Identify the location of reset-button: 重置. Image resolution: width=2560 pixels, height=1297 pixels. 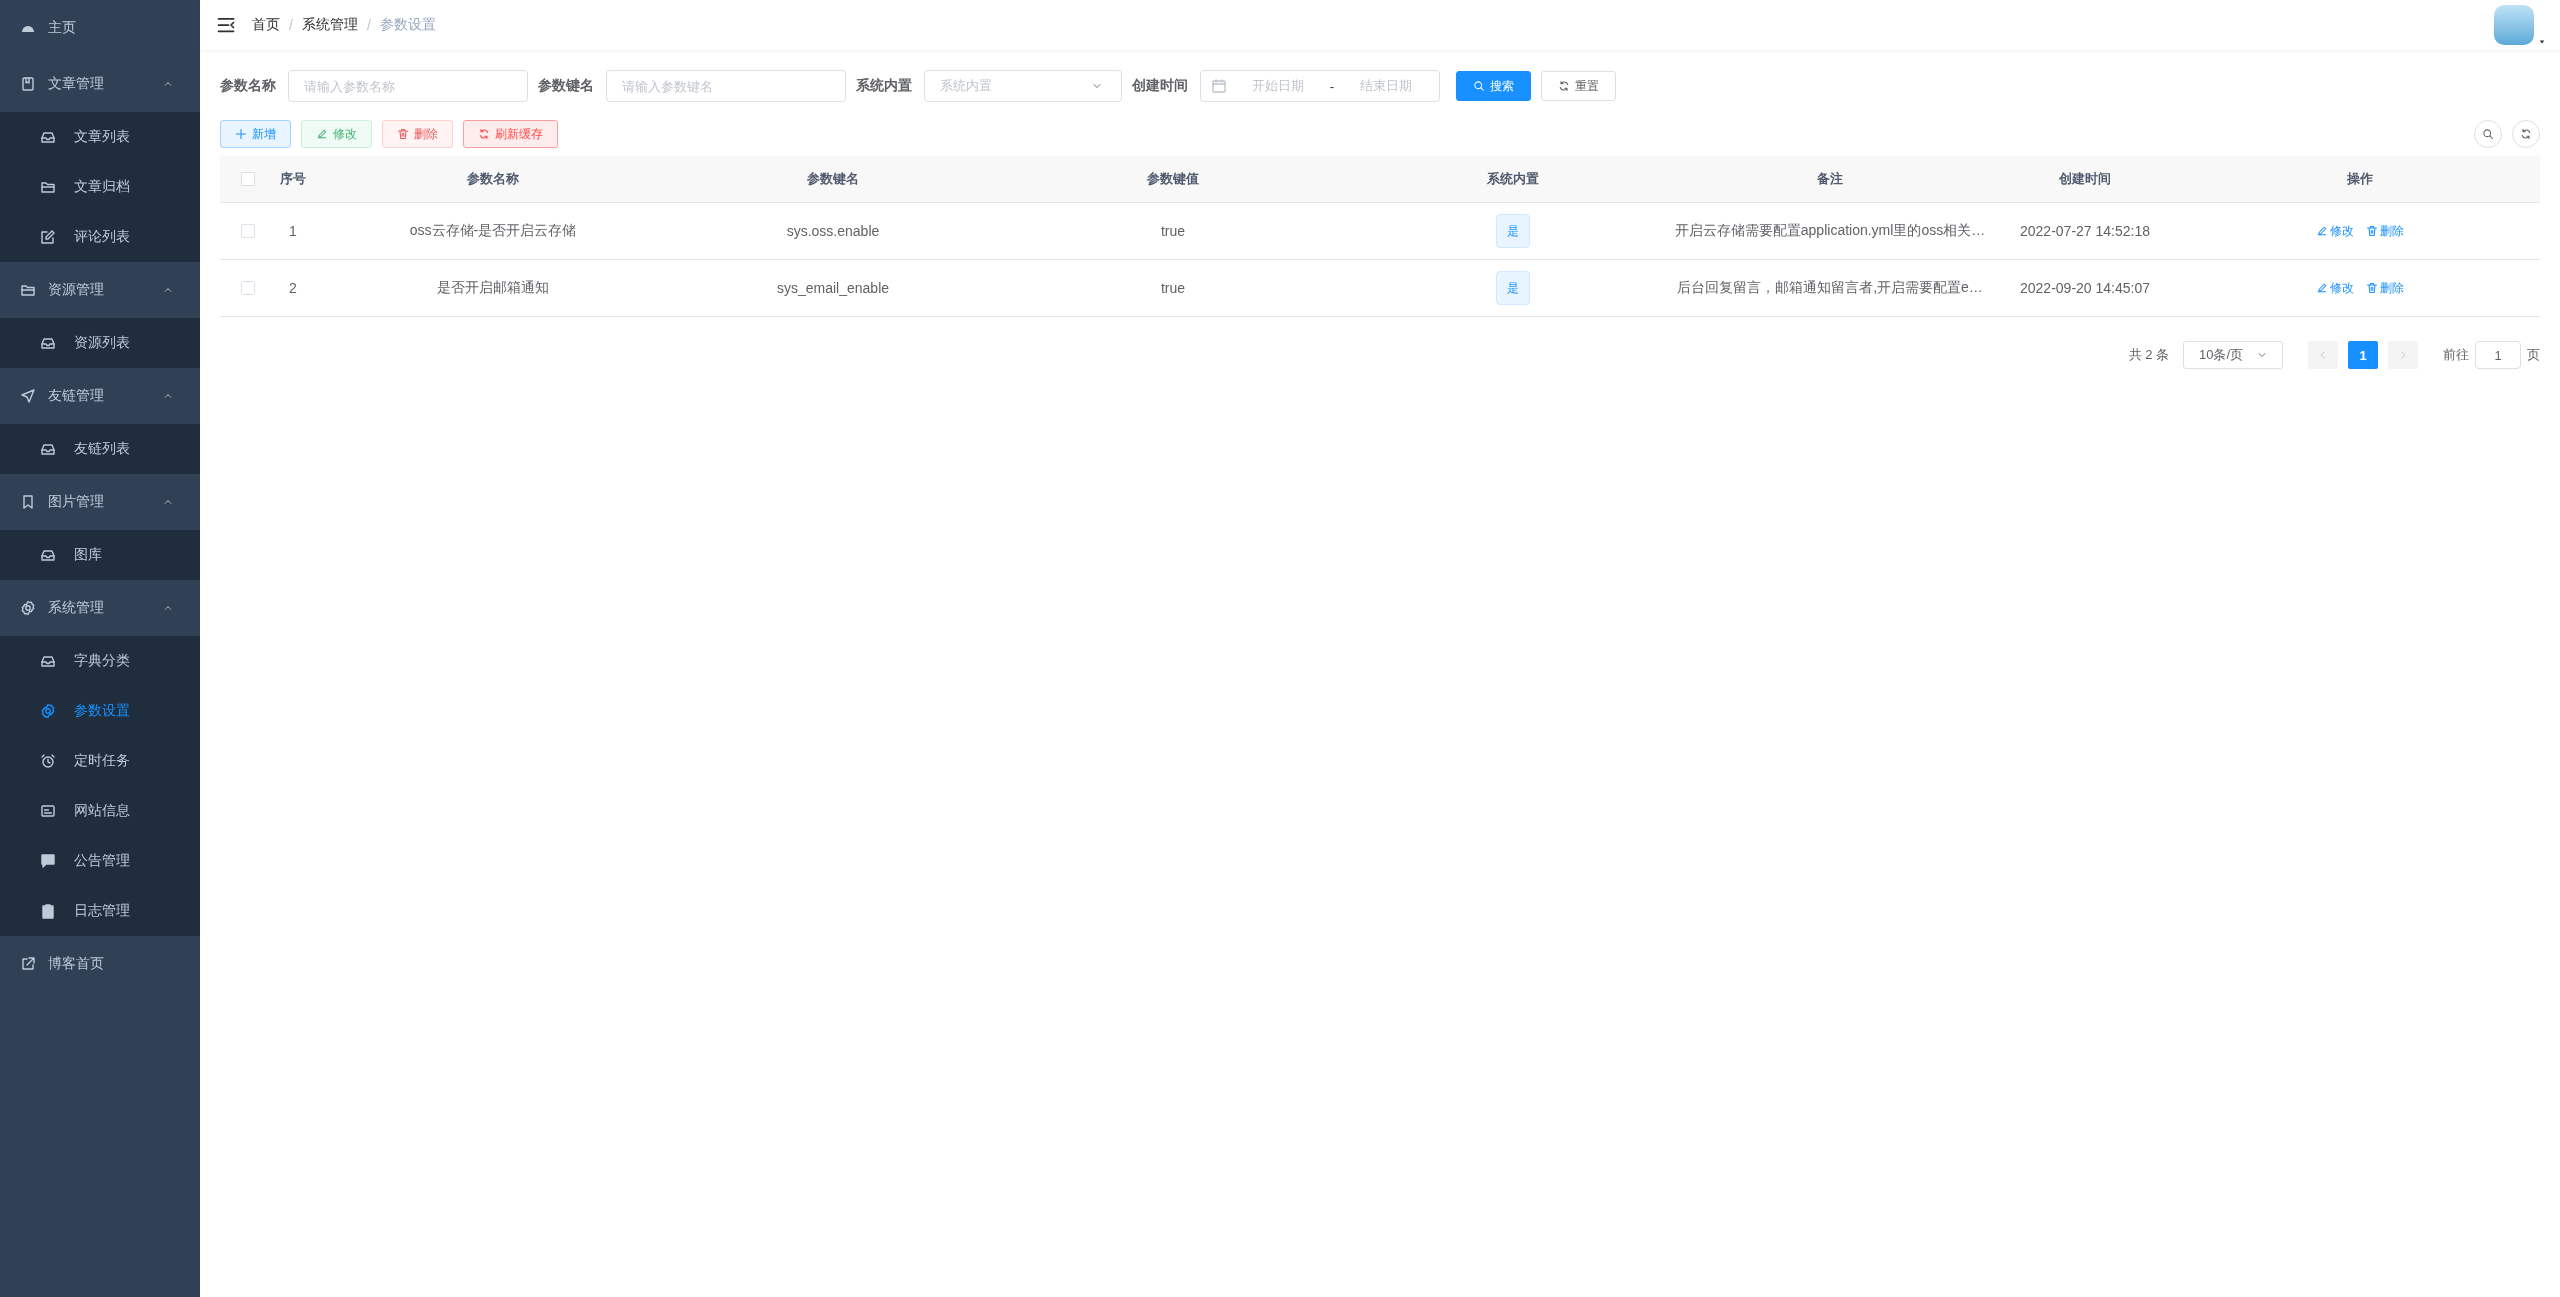
(1578, 86).